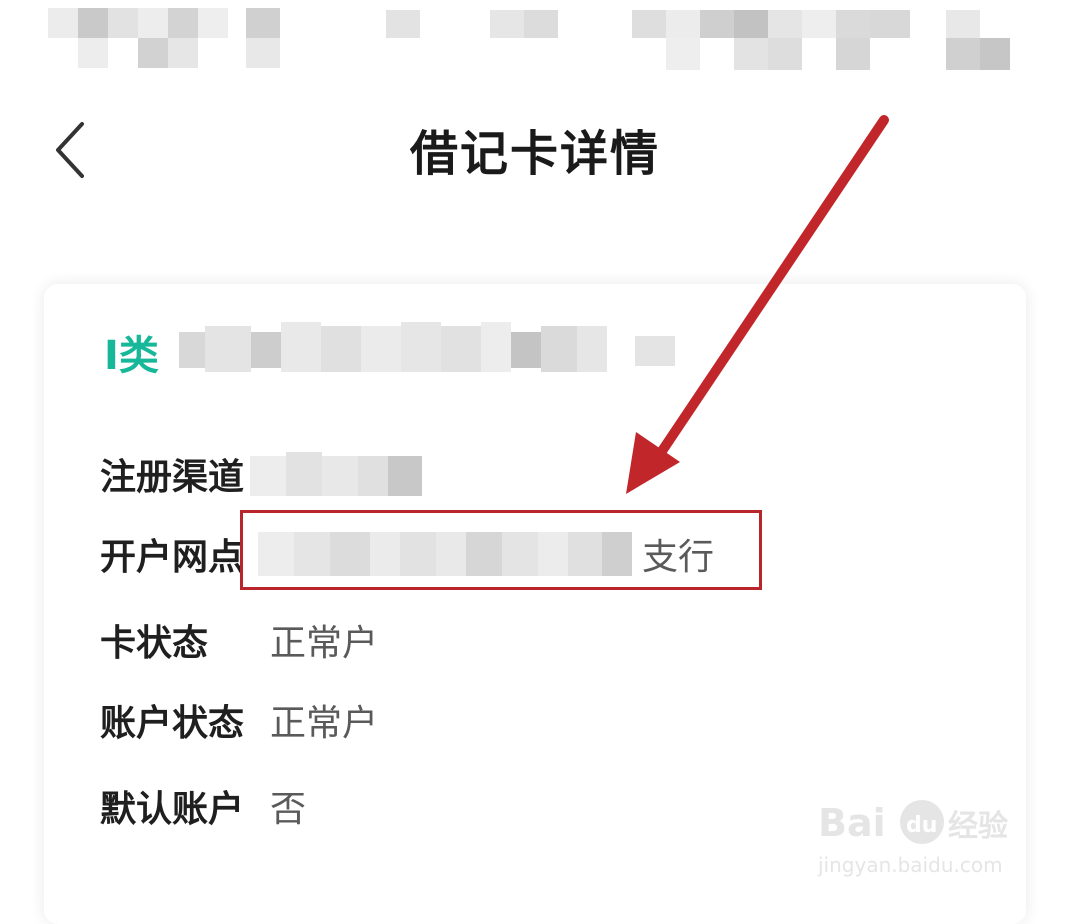 The height and width of the screenshot is (924, 1070). Describe the element at coordinates (978, 826) in the screenshot. I see `svg-text: 经验` at that location.